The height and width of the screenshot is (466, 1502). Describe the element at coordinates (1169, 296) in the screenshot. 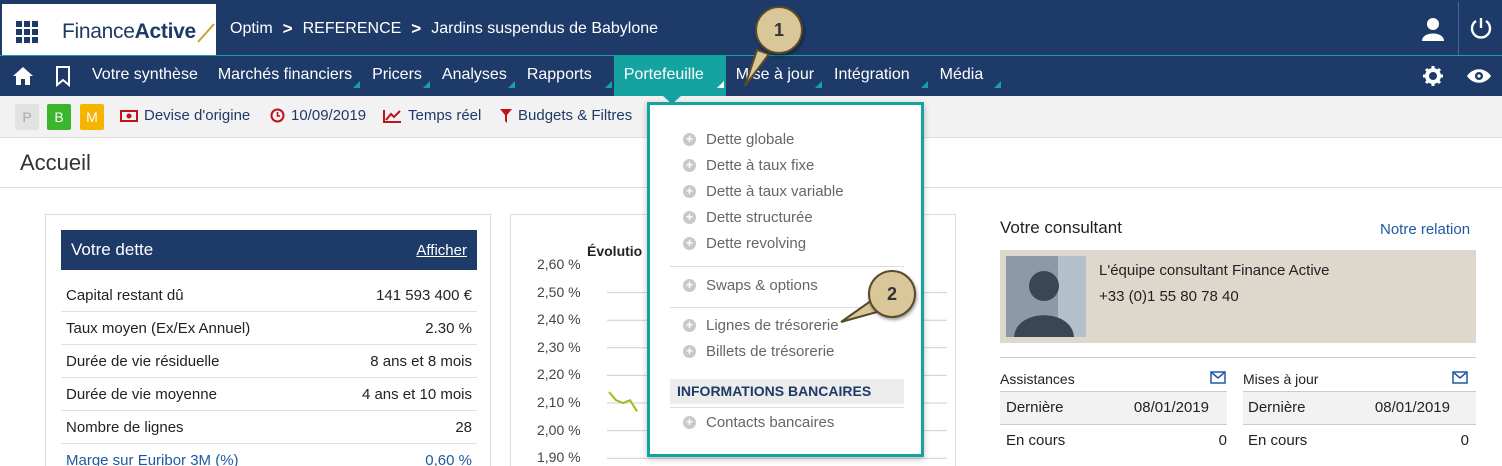

I see `consultant-phone: +33 (0)1 55 80 78 40` at that location.